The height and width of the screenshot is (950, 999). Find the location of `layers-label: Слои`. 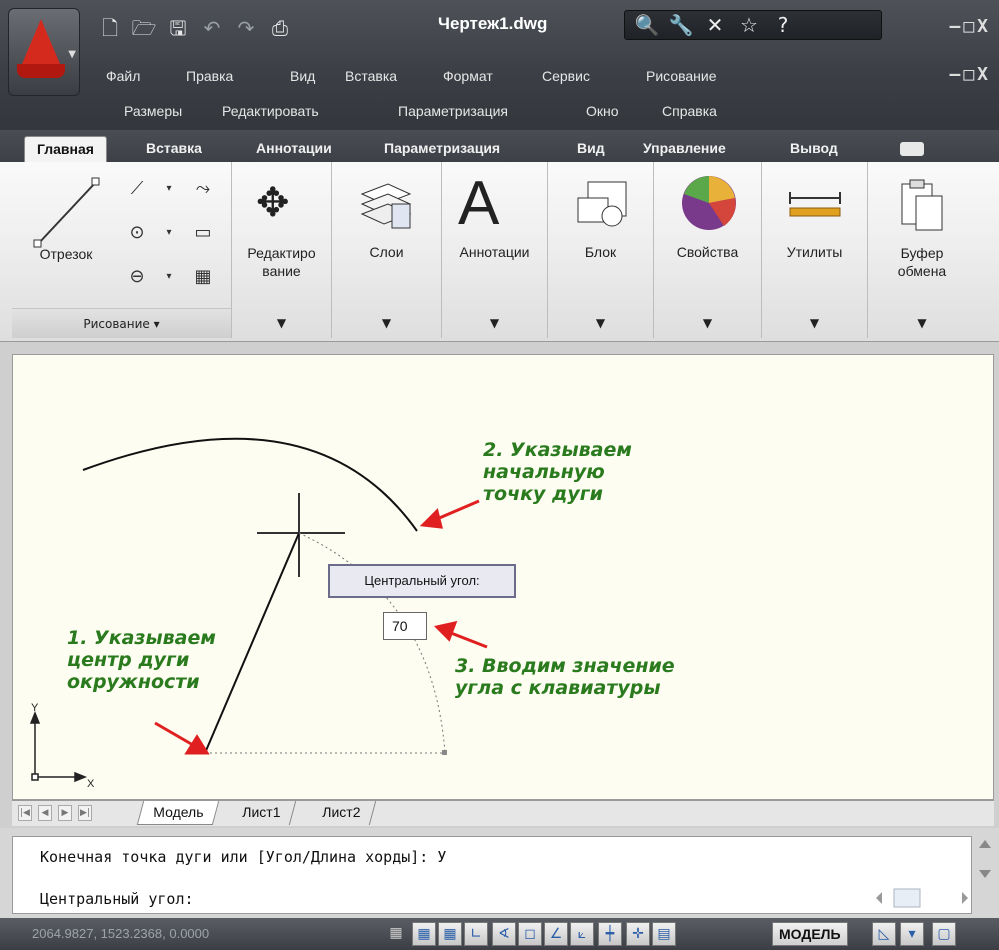

layers-label: Слои is located at coordinates (386, 252).